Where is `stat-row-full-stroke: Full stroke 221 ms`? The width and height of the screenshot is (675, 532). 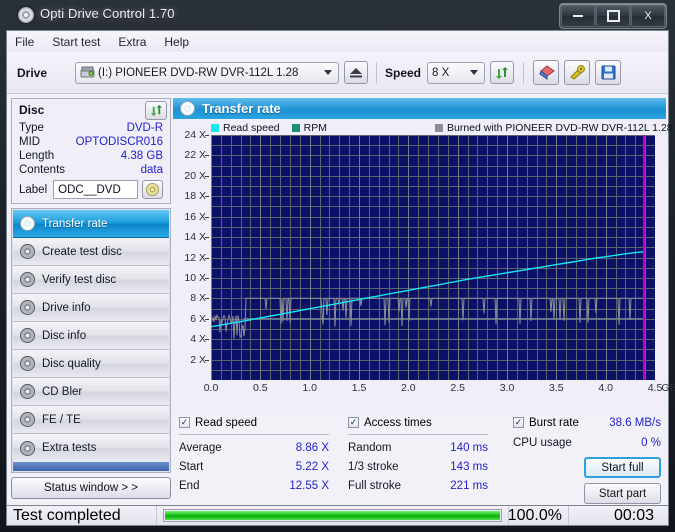 stat-row-full-stroke: Full stroke 221 ms is located at coordinates (418, 486).